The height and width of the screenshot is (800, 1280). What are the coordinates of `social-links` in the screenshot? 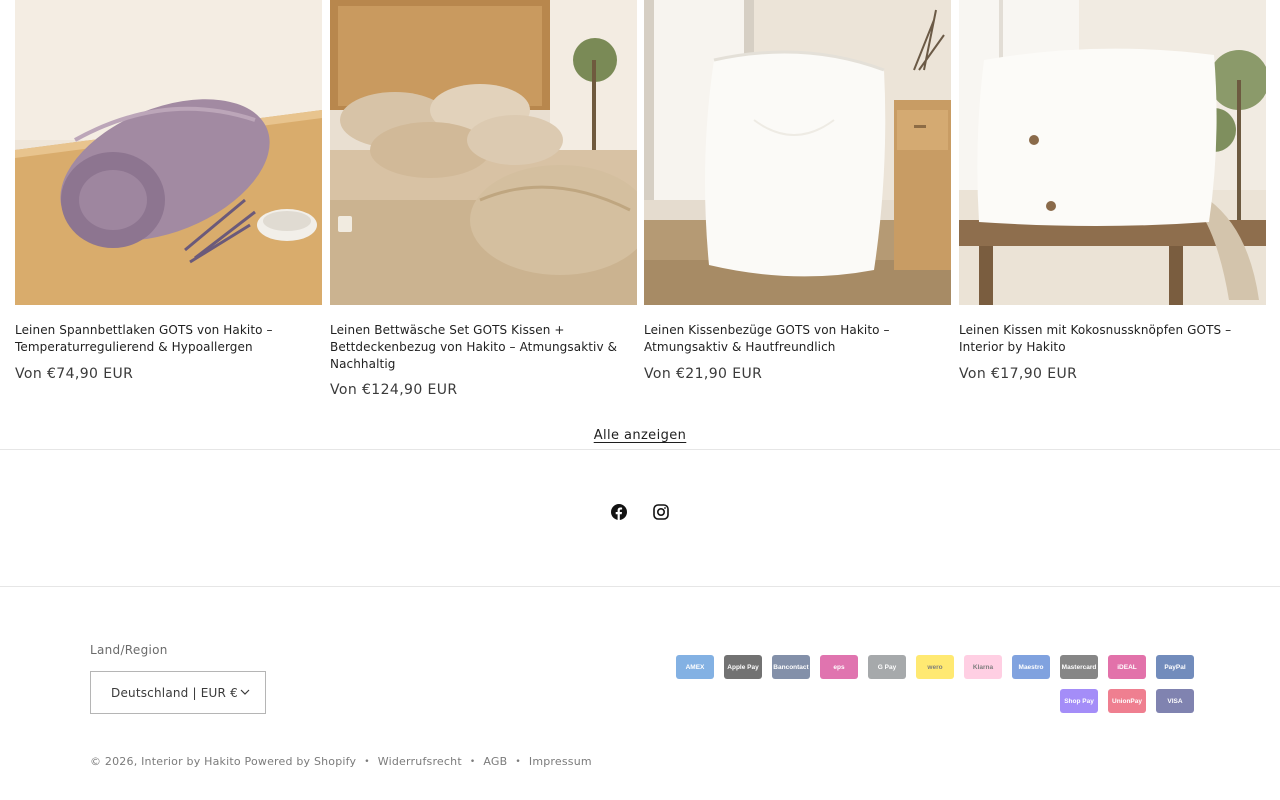 It's located at (640, 512).